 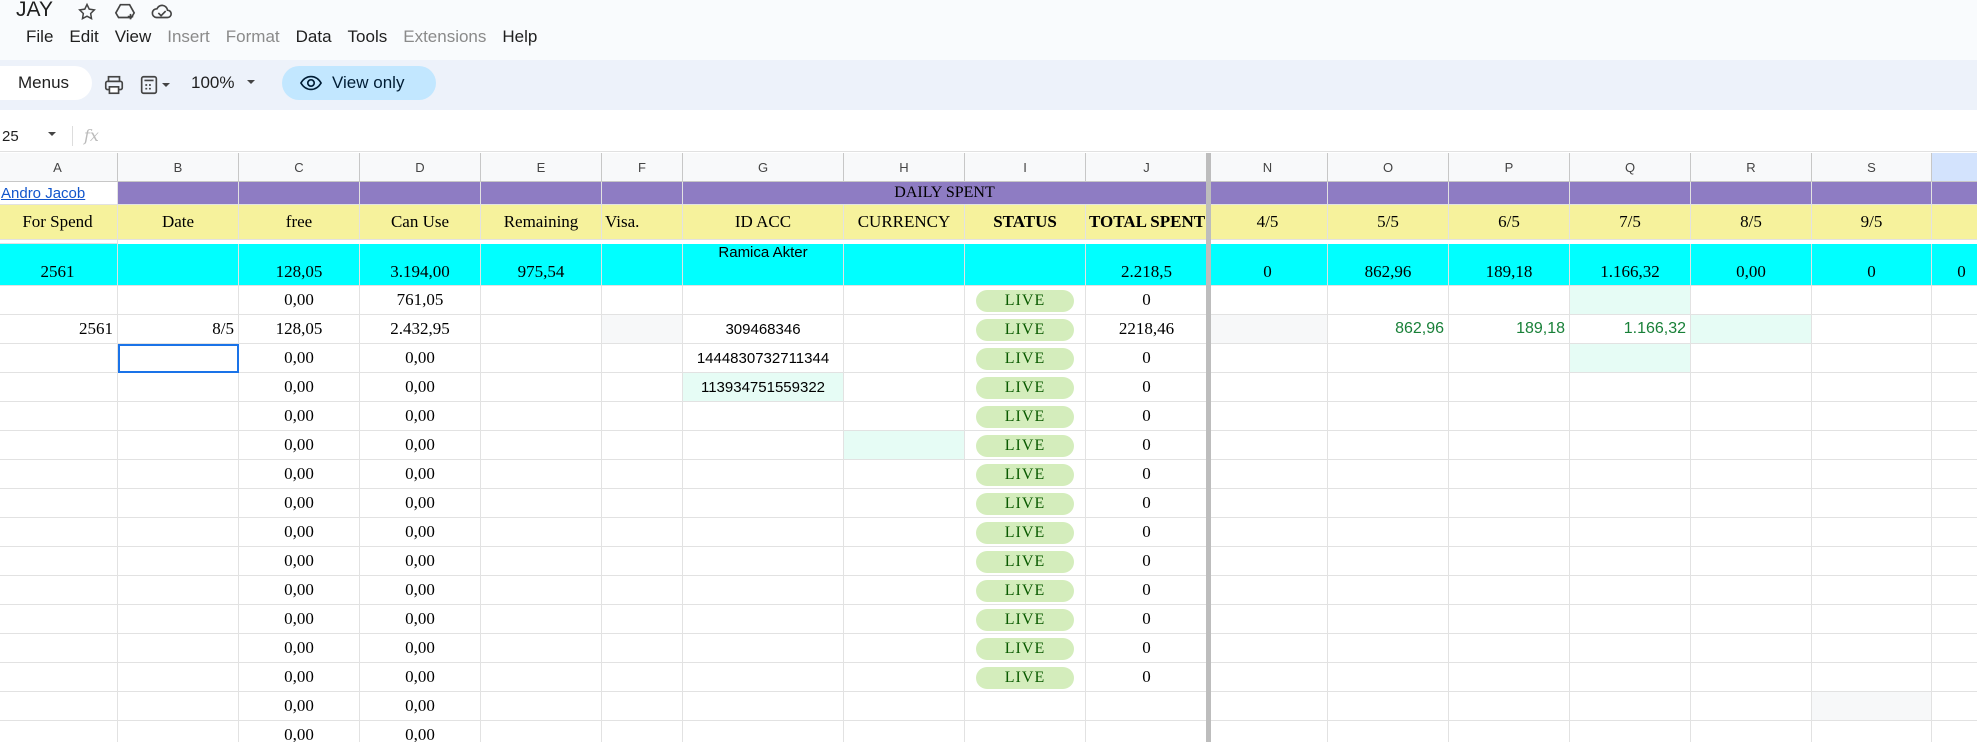 What do you see at coordinates (642, 648) in the screenshot?
I see `cell-f-row13` at bounding box center [642, 648].